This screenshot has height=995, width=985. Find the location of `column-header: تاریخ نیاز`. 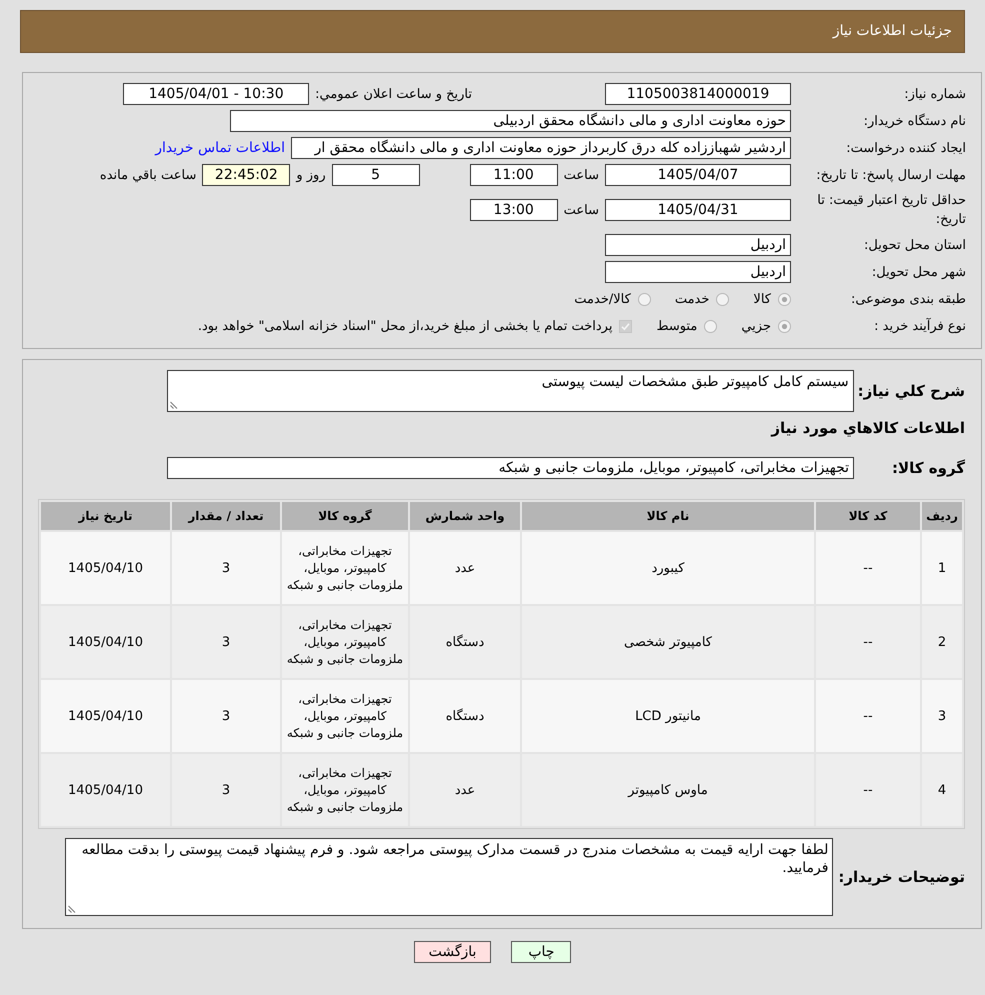

column-header: تاریخ نیاز is located at coordinates (105, 516).